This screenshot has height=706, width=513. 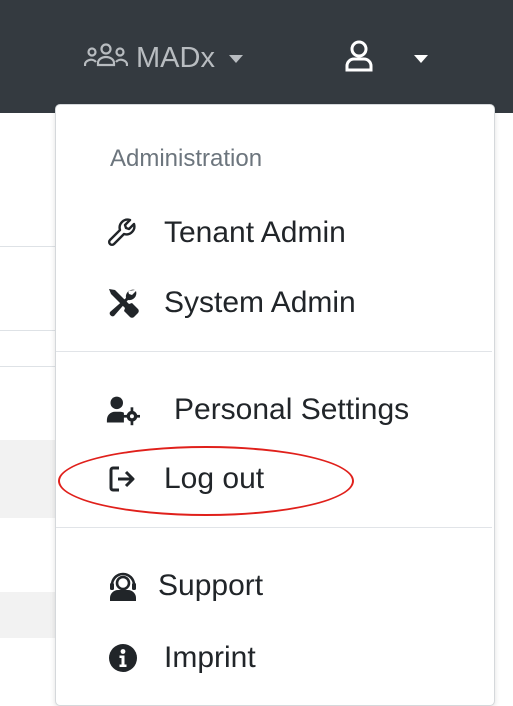 I want to click on menu-item-support: Support, so click(x=274, y=586).